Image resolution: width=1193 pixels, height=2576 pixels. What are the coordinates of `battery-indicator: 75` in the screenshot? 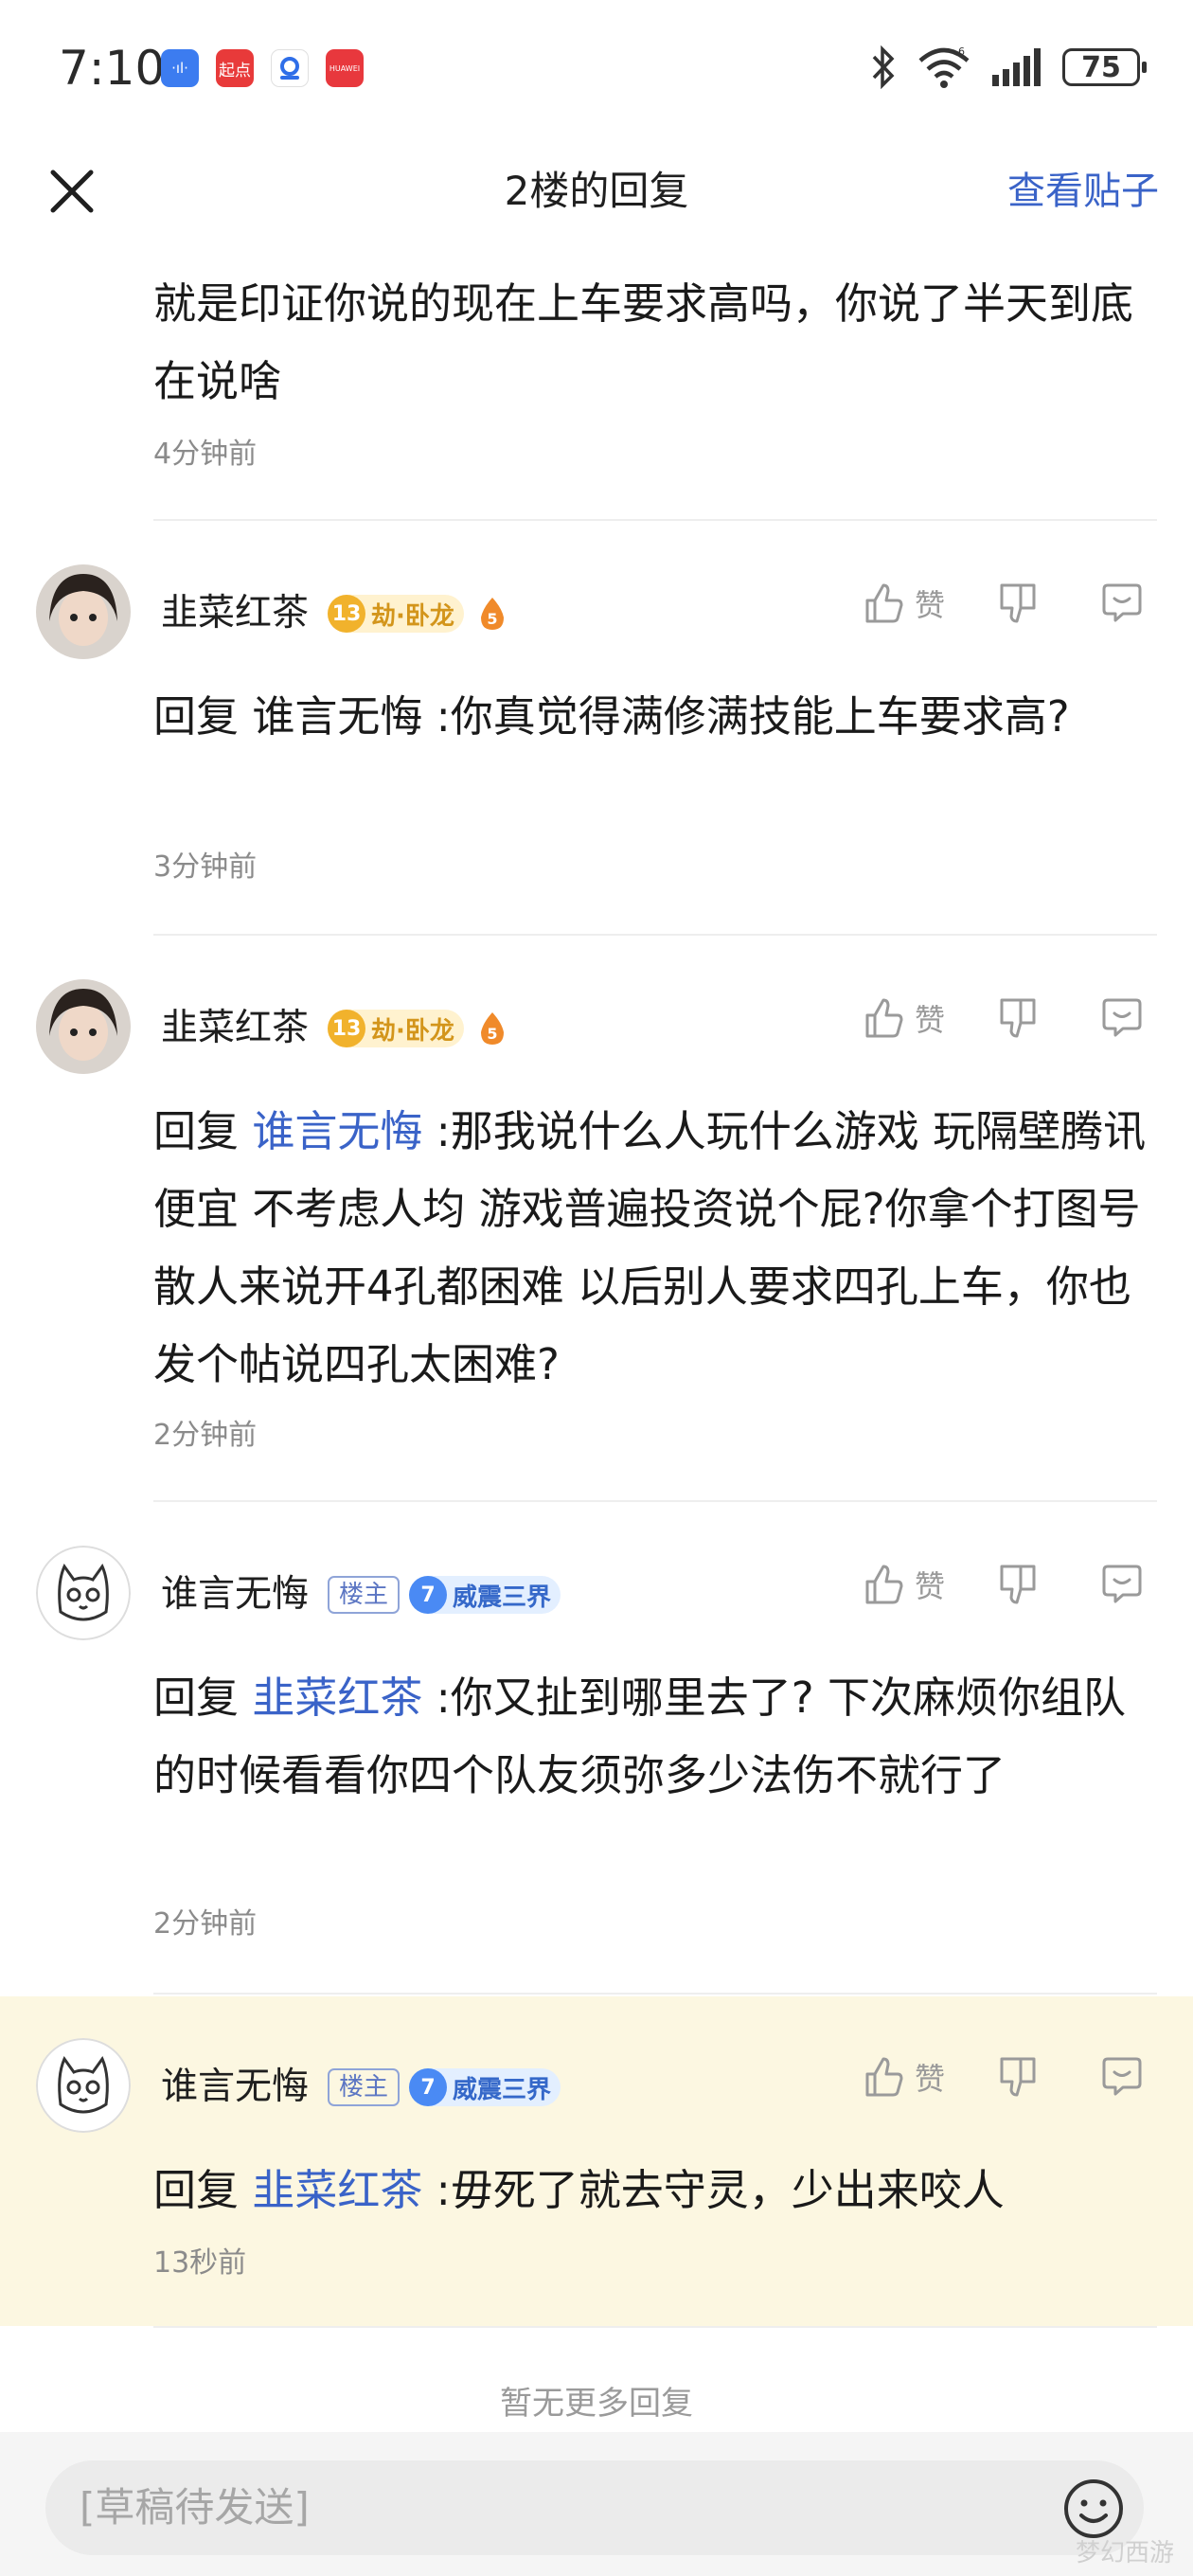 It's located at (1104, 67).